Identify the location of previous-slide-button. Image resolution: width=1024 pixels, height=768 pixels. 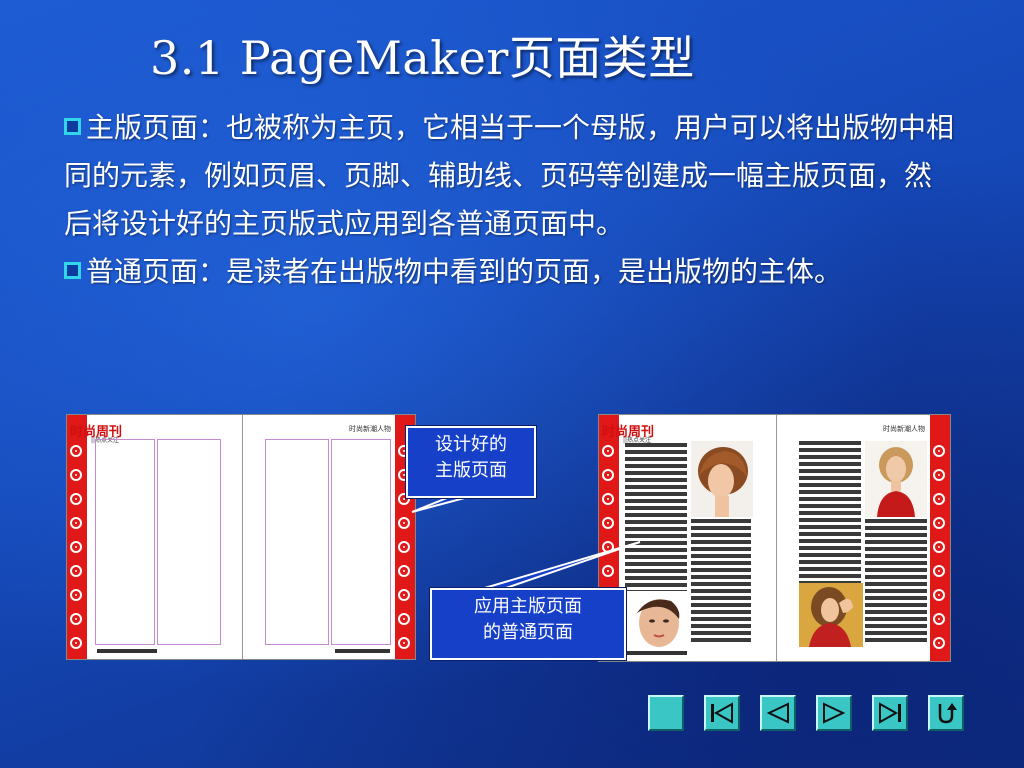
(778, 713).